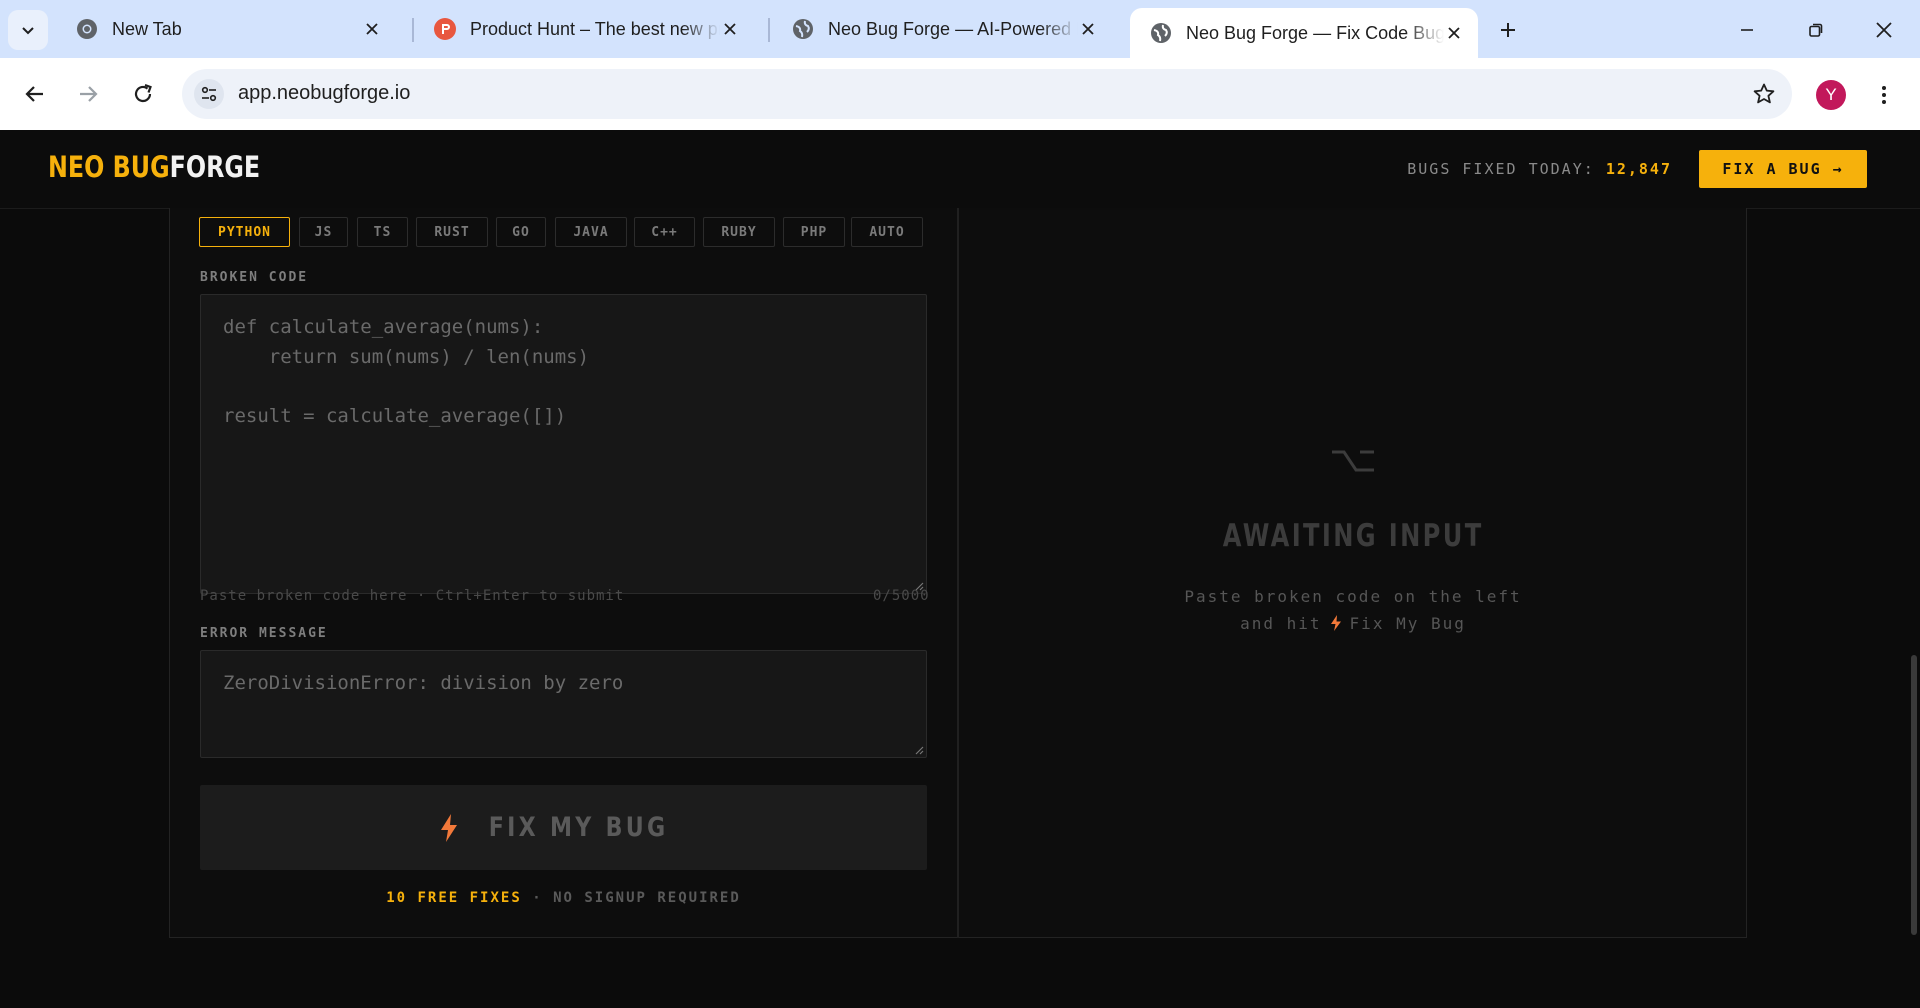 The height and width of the screenshot is (1008, 1920). I want to click on chevron-down-icon, so click(28, 31).